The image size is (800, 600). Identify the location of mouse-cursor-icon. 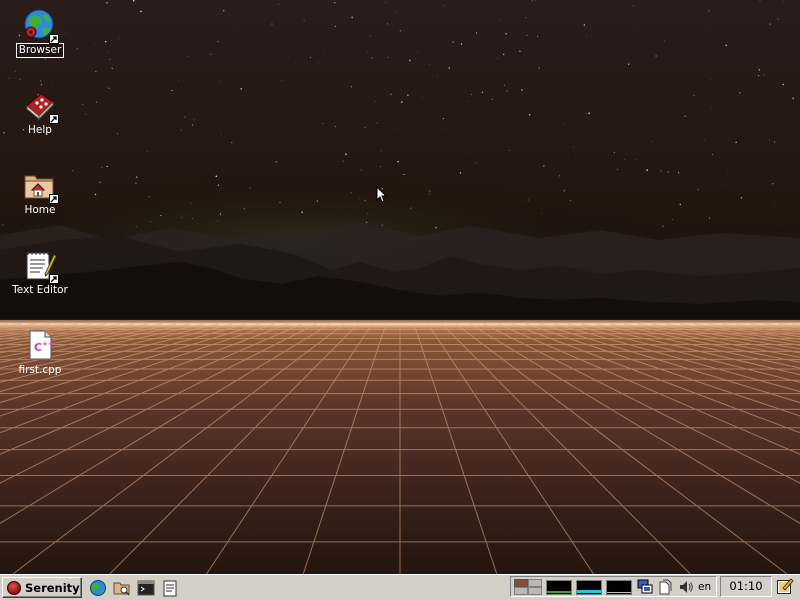
(382, 194).